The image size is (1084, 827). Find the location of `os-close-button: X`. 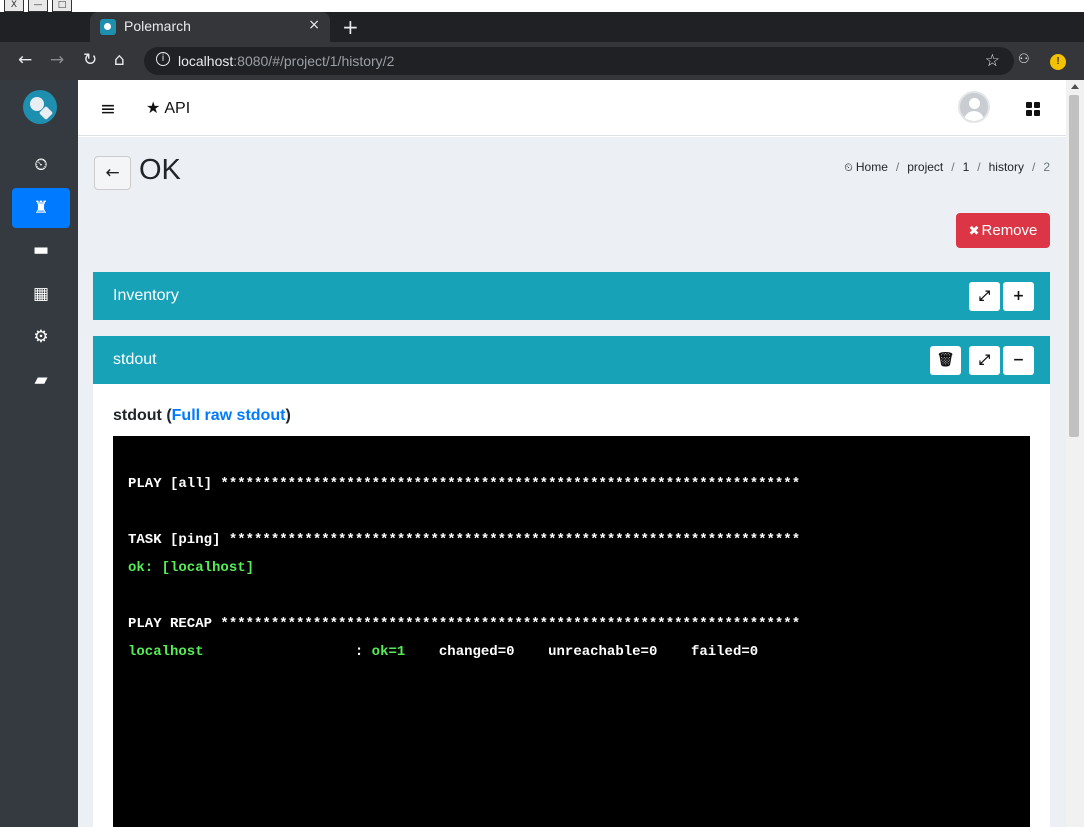

os-close-button: X is located at coordinates (14, 6).